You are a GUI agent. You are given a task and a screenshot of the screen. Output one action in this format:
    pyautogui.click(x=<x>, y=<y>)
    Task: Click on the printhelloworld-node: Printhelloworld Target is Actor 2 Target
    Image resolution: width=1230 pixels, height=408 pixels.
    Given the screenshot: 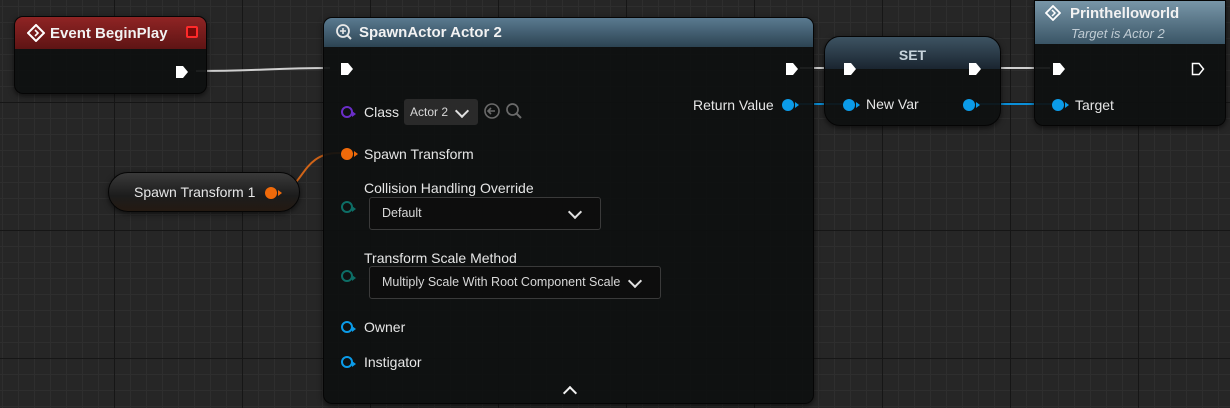 What is the action you would take?
    pyautogui.click(x=1130, y=63)
    